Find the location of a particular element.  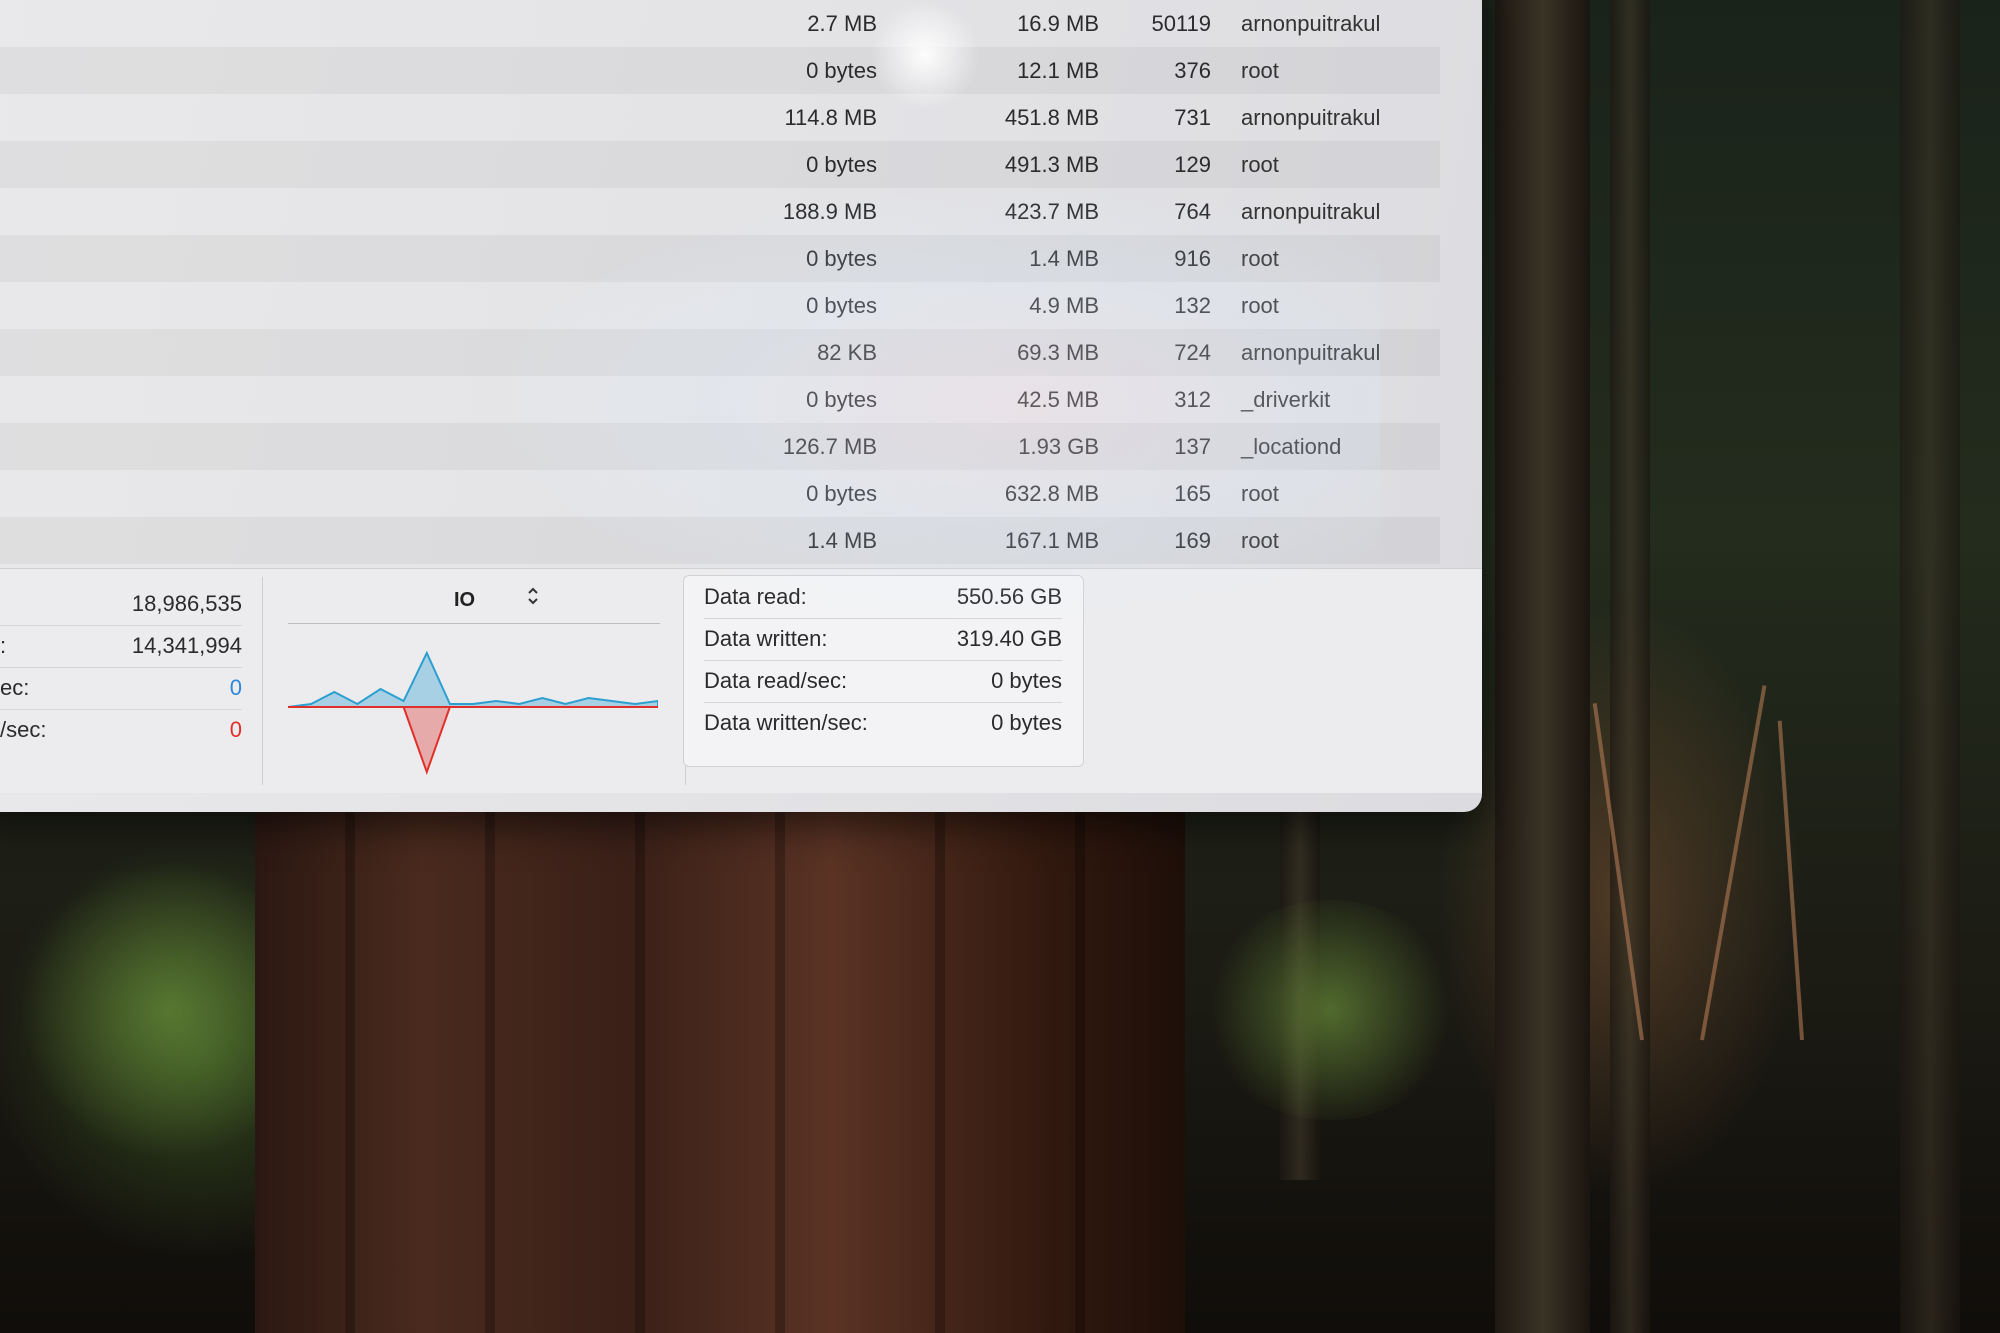

screen-glare is located at coordinates (925, 55).